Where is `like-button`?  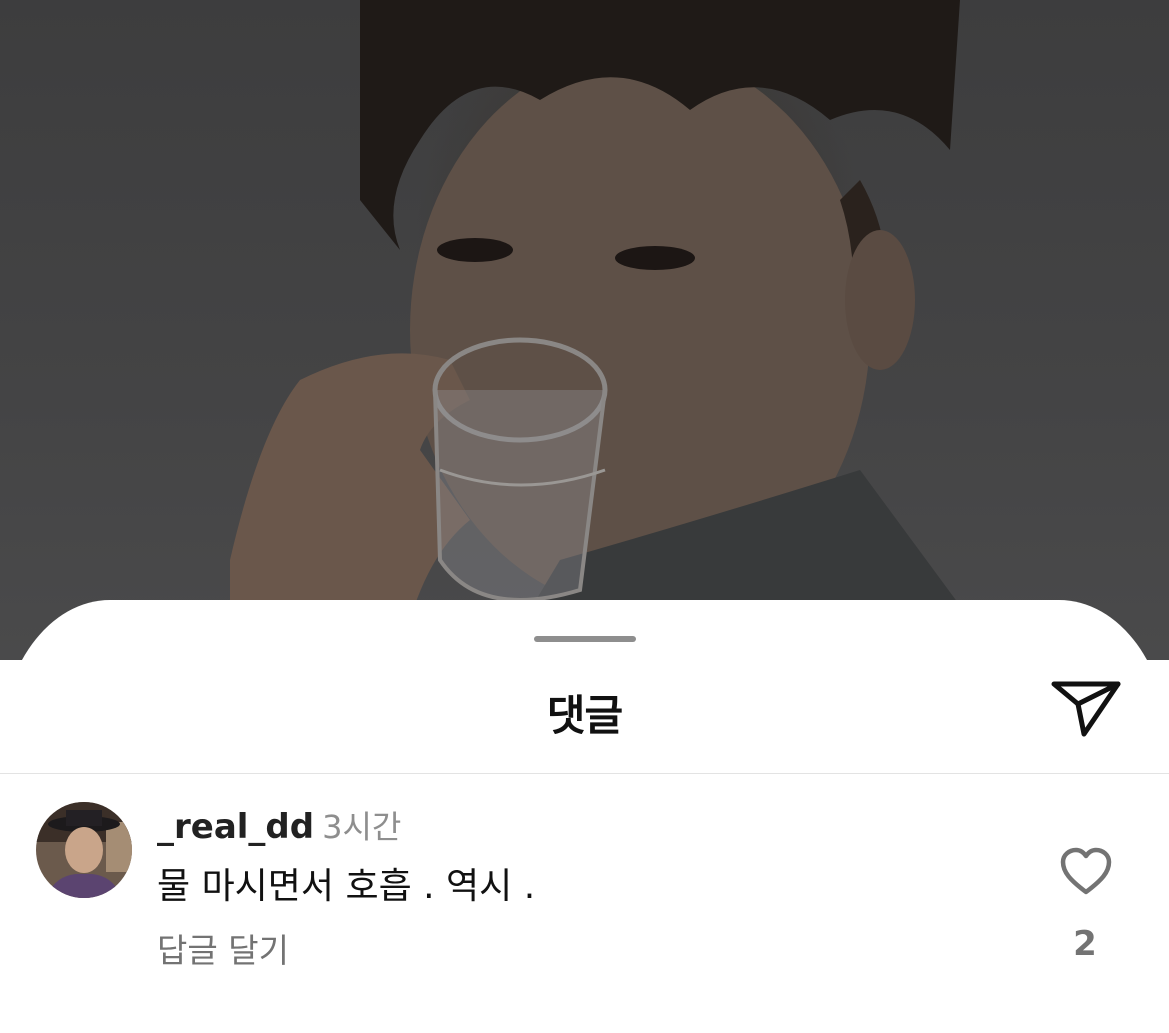
like-button is located at coordinates (1086, 872).